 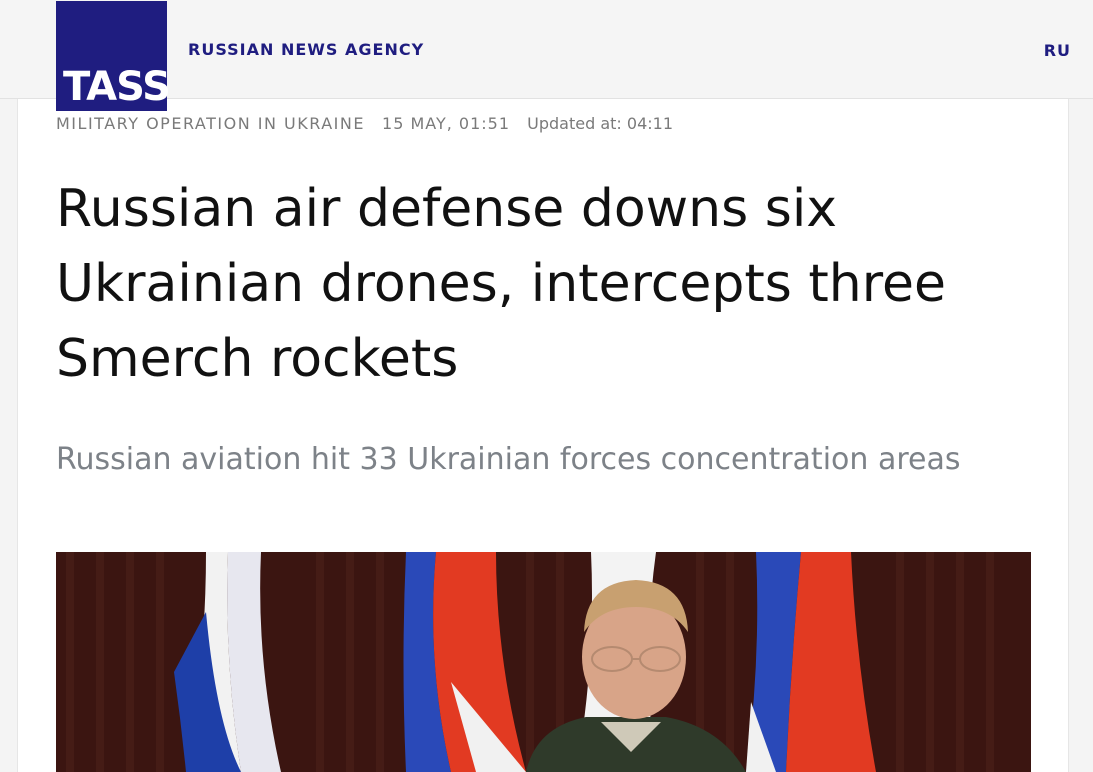 What do you see at coordinates (306, 49) in the screenshot?
I see `agency-name: RUSSIAN NEWS AGENCY` at bounding box center [306, 49].